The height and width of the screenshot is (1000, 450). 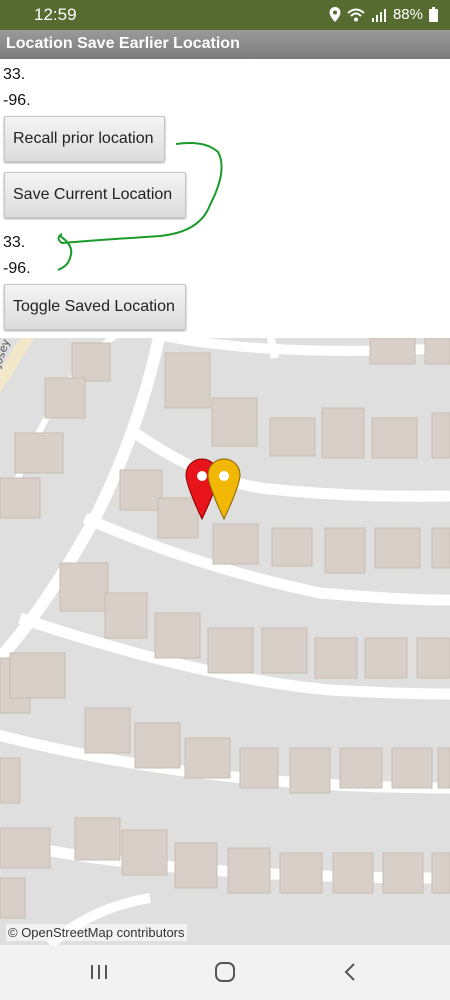 What do you see at coordinates (84, 139) in the screenshot?
I see `recall-prior-location-button: Recall prior location` at bounding box center [84, 139].